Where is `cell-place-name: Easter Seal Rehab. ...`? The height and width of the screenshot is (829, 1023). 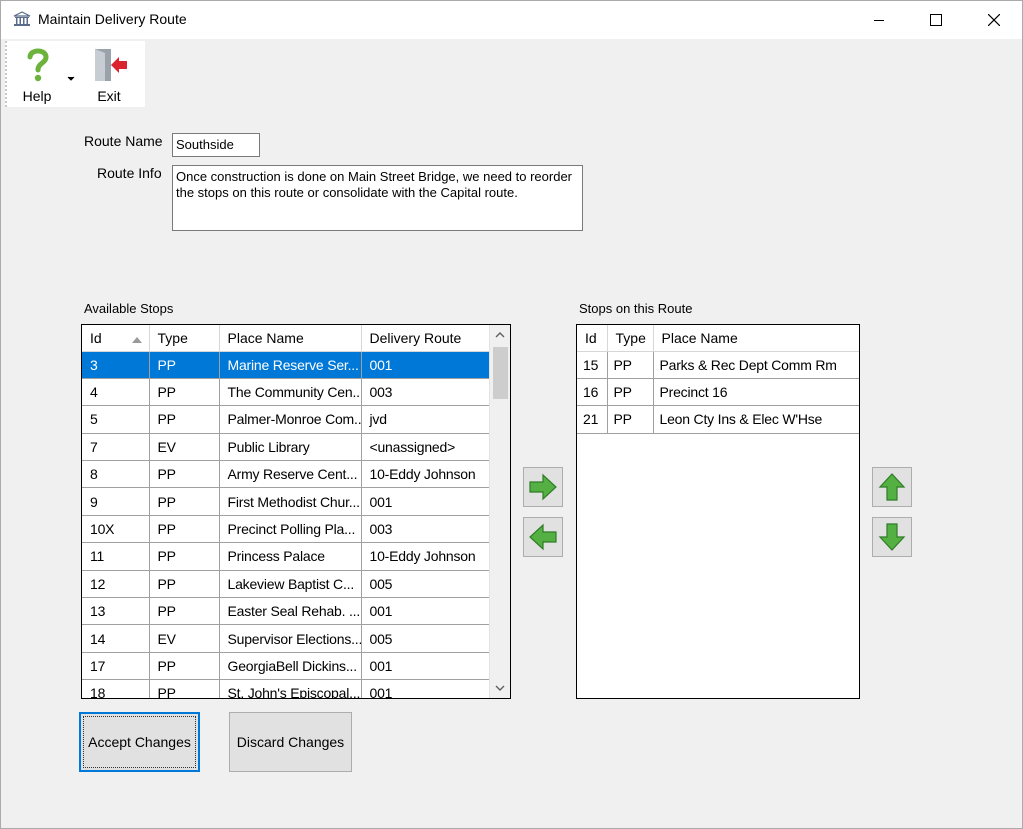 cell-place-name: Easter Seal Rehab. ... is located at coordinates (290, 611).